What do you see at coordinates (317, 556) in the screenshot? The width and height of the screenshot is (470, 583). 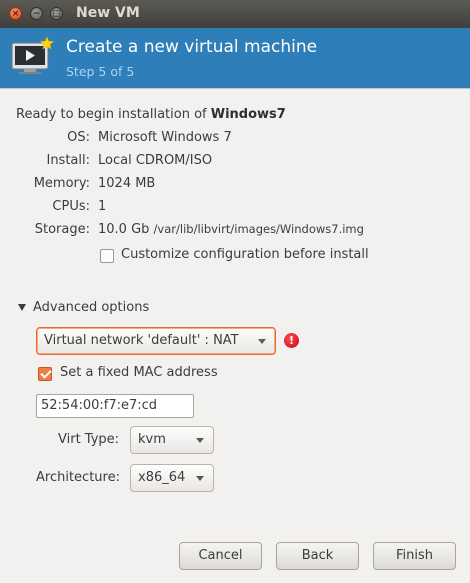 I see `back-button: Back` at bounding box center [317, 556].